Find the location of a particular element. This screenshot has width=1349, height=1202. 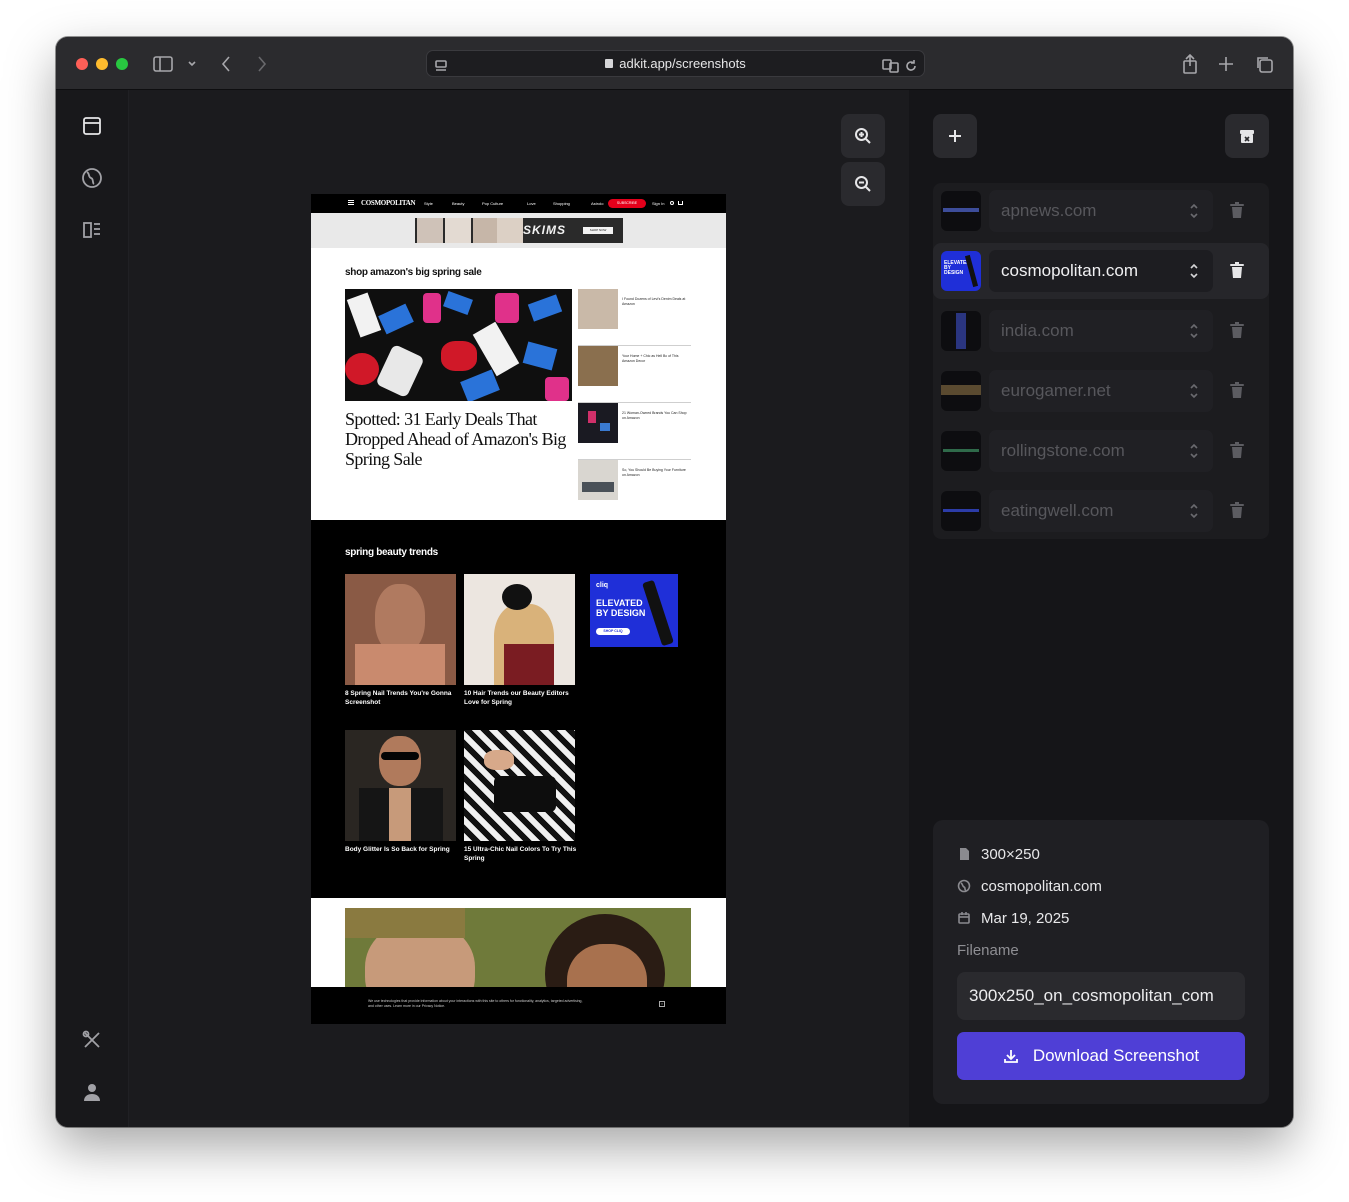

site-select: india.com is located at coordinates (1101, 331).